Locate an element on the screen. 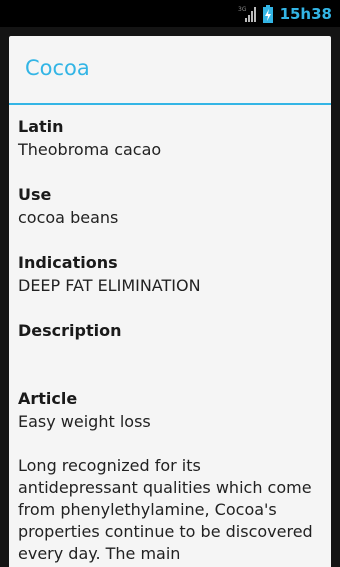 The width and height of the screenshot is (340, 567). field-value is located at coordinates (168, 353).